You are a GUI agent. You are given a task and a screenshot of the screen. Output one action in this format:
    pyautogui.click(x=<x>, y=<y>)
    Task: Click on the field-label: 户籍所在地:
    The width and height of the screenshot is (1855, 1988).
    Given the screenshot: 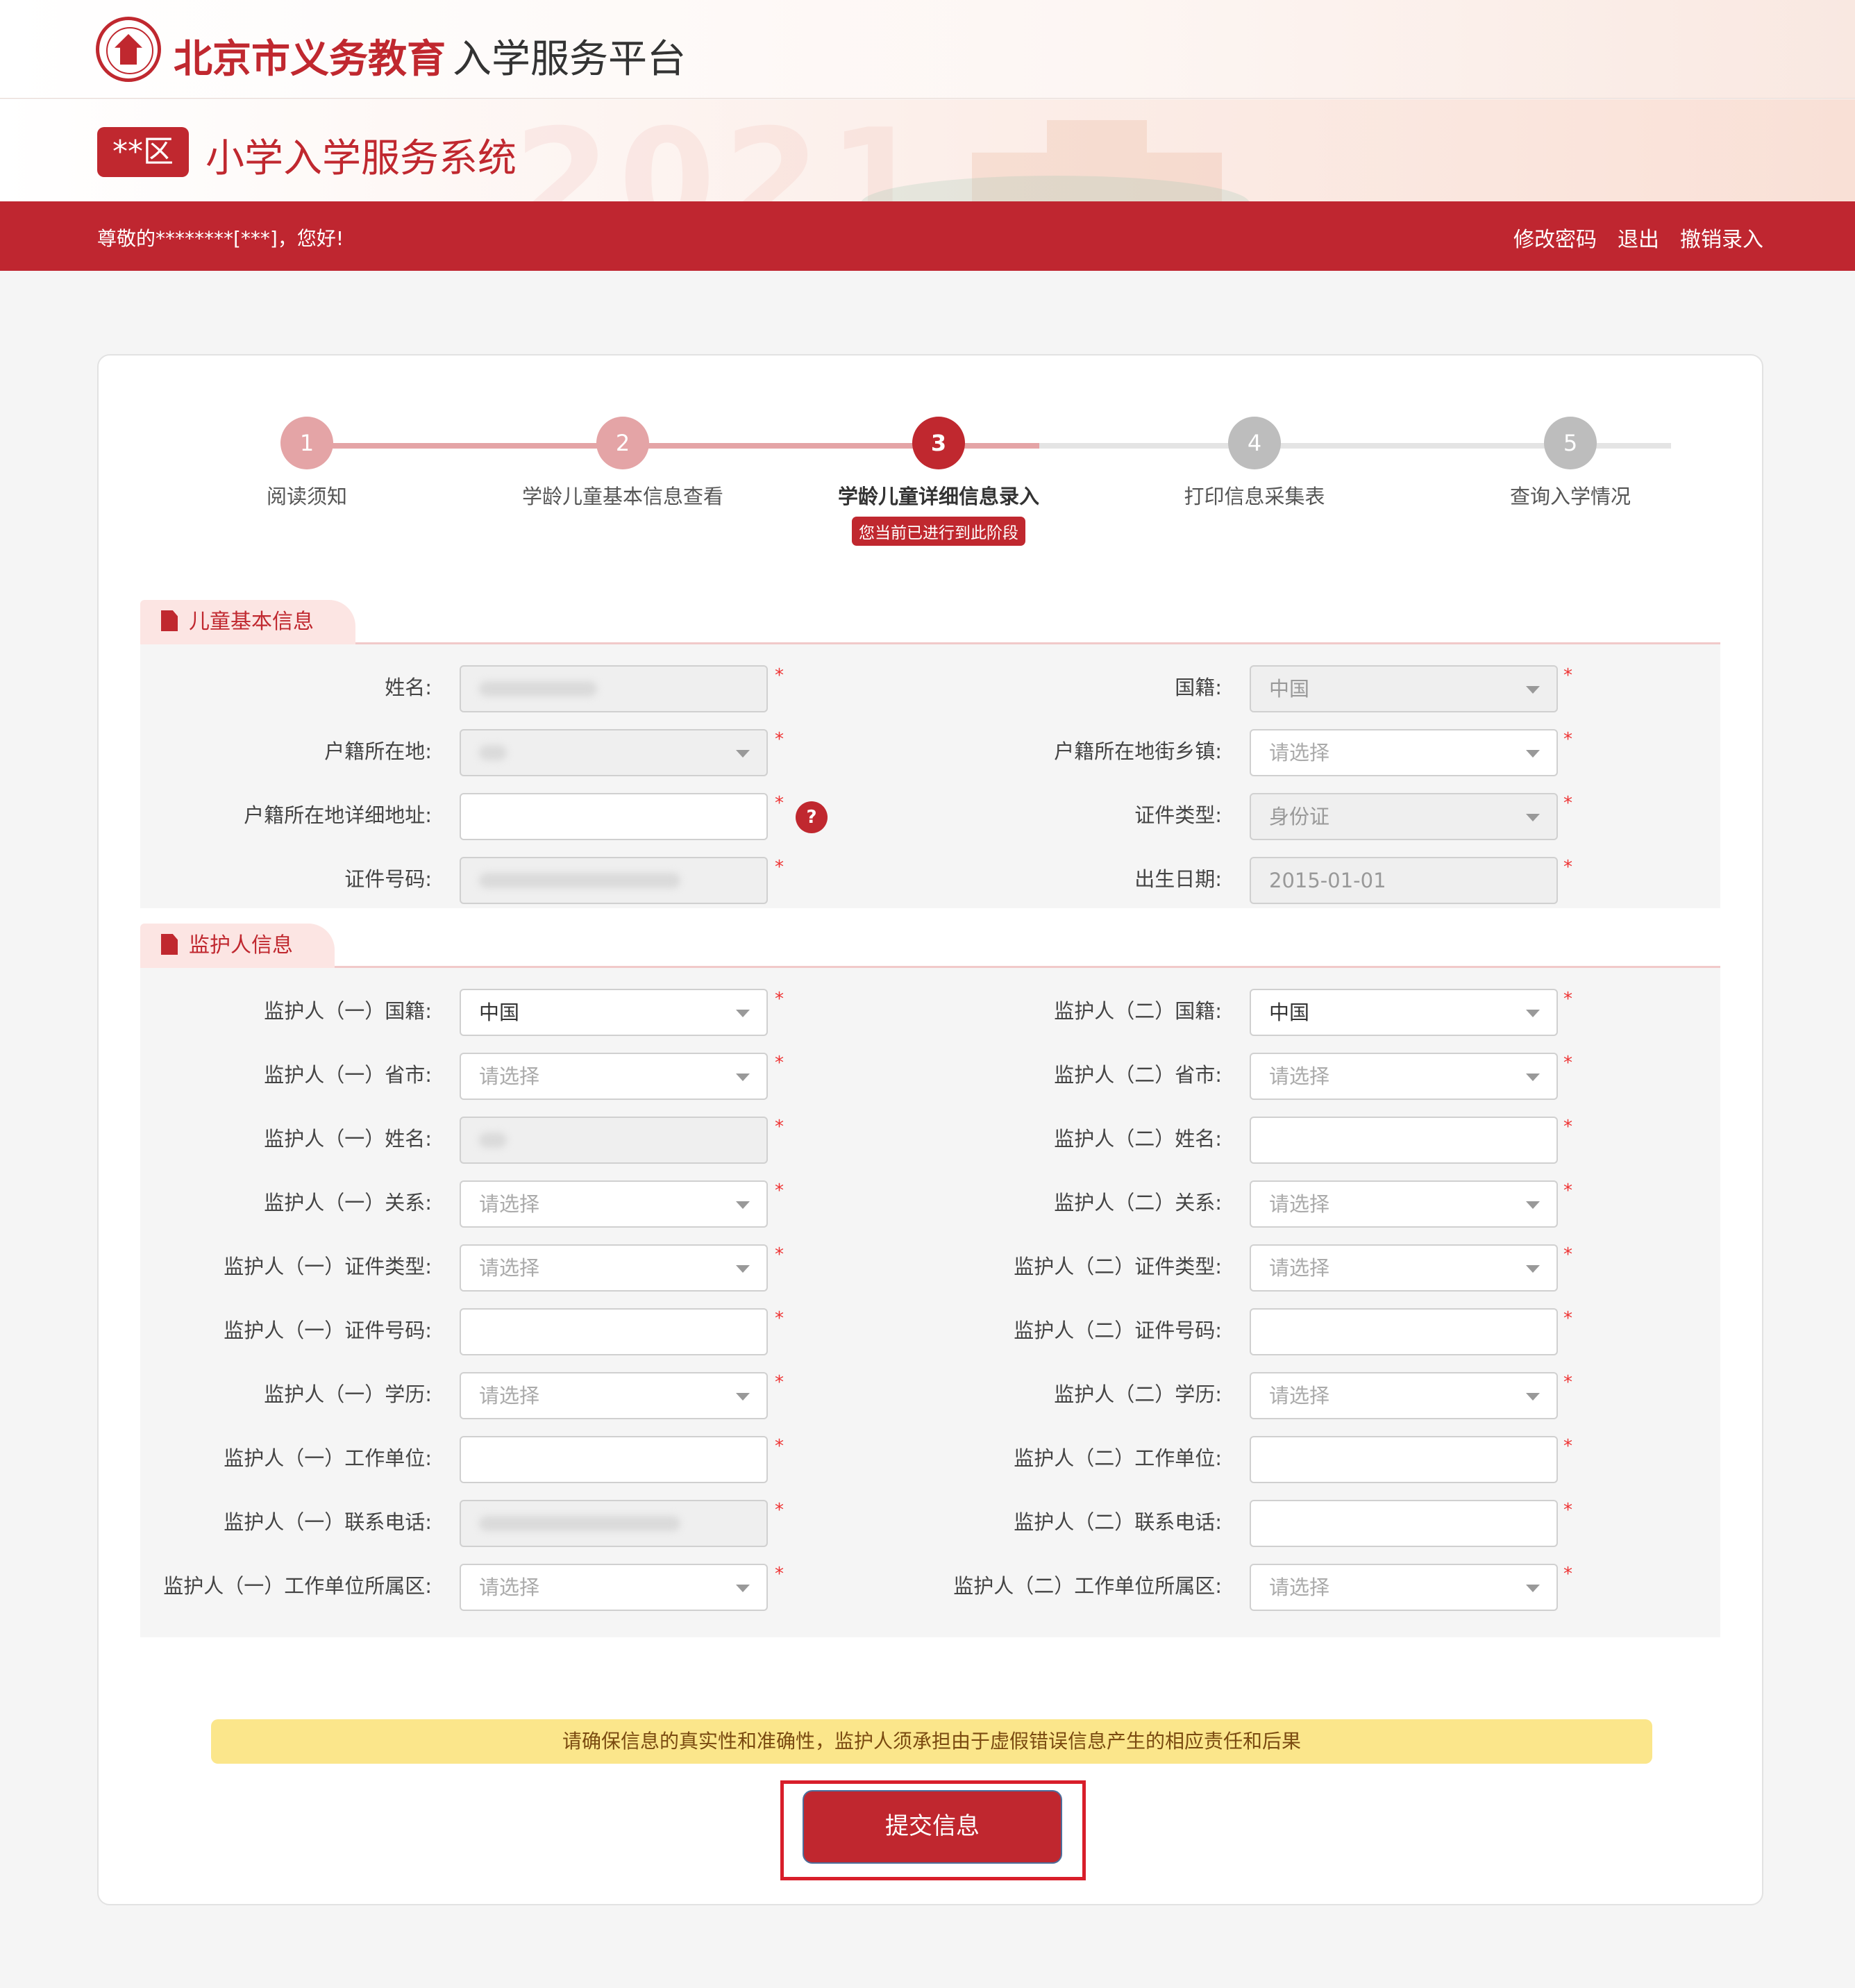 What is the action you would take?
    pyautogui.click(x=378, y=751)
    